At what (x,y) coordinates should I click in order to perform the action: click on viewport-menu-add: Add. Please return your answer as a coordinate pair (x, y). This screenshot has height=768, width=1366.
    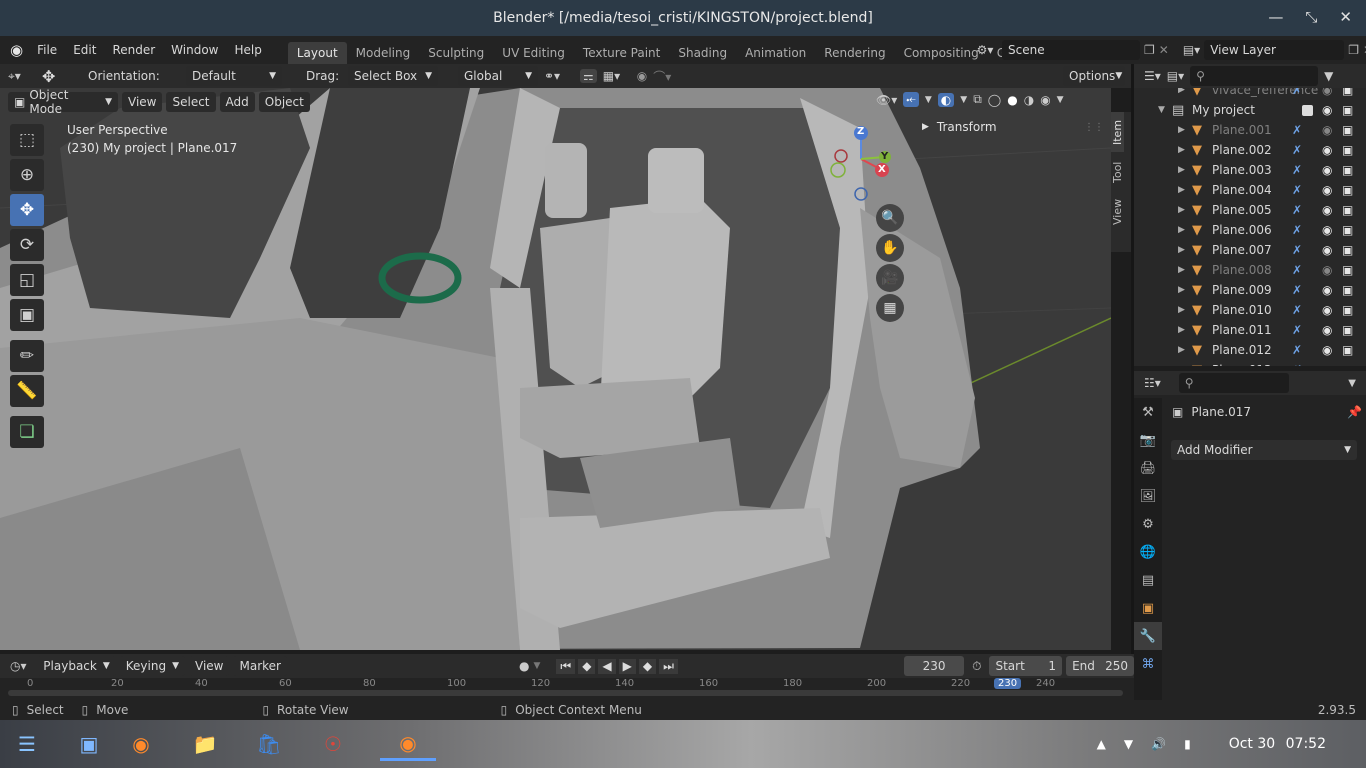
    Looking at the image, I should click on (237, 102).